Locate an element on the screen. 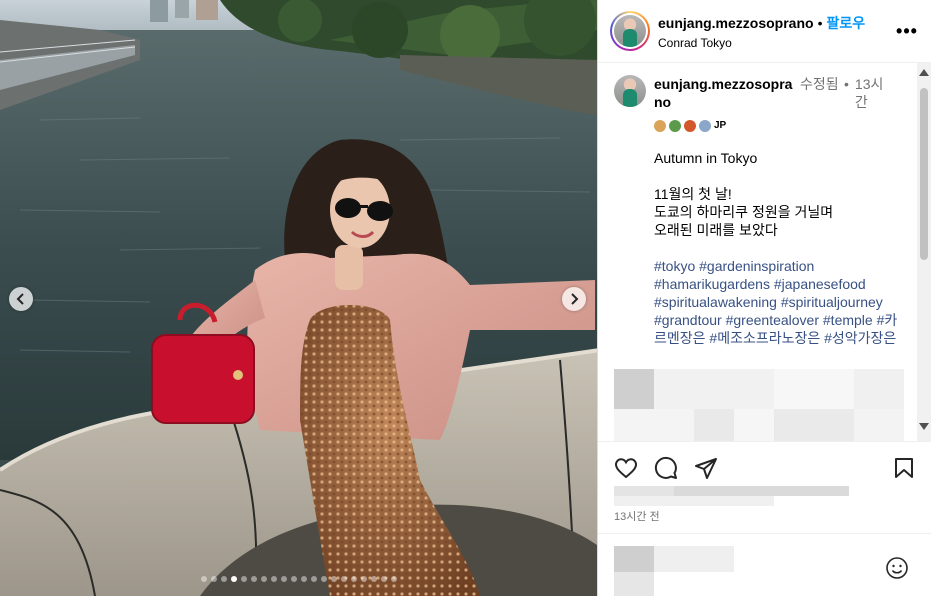 The width and height of the screenshot is (931, 596). chevron-right-icon is located at coordinates (575, 299).